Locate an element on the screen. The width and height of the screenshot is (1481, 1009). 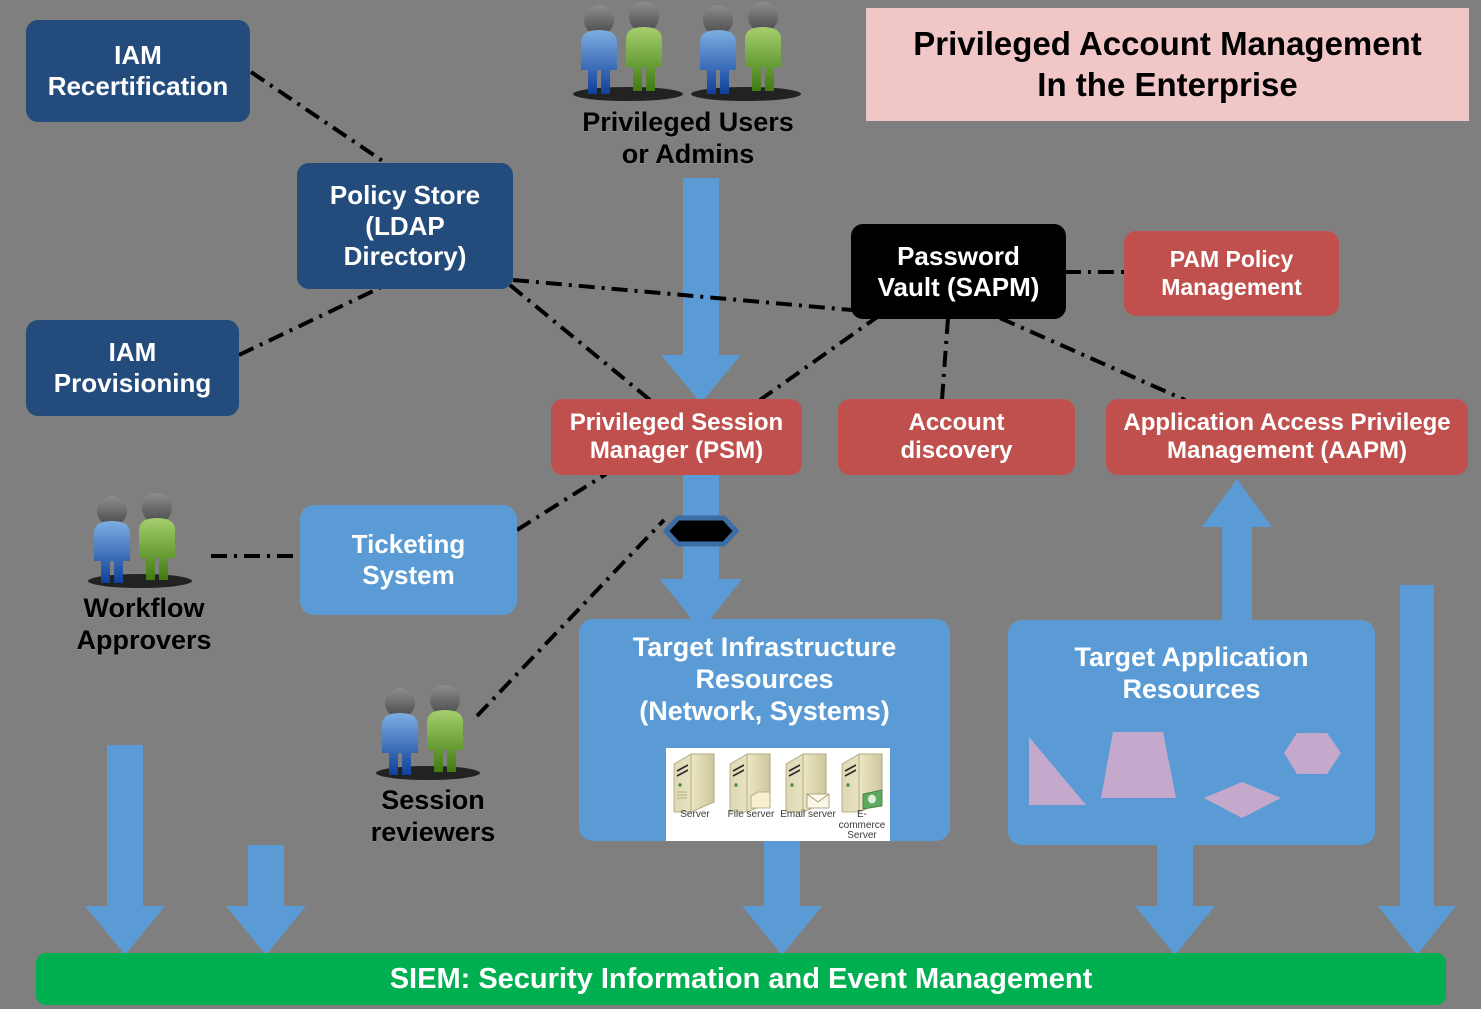
trapezoid-shape is located at coordinates (1138, 765).